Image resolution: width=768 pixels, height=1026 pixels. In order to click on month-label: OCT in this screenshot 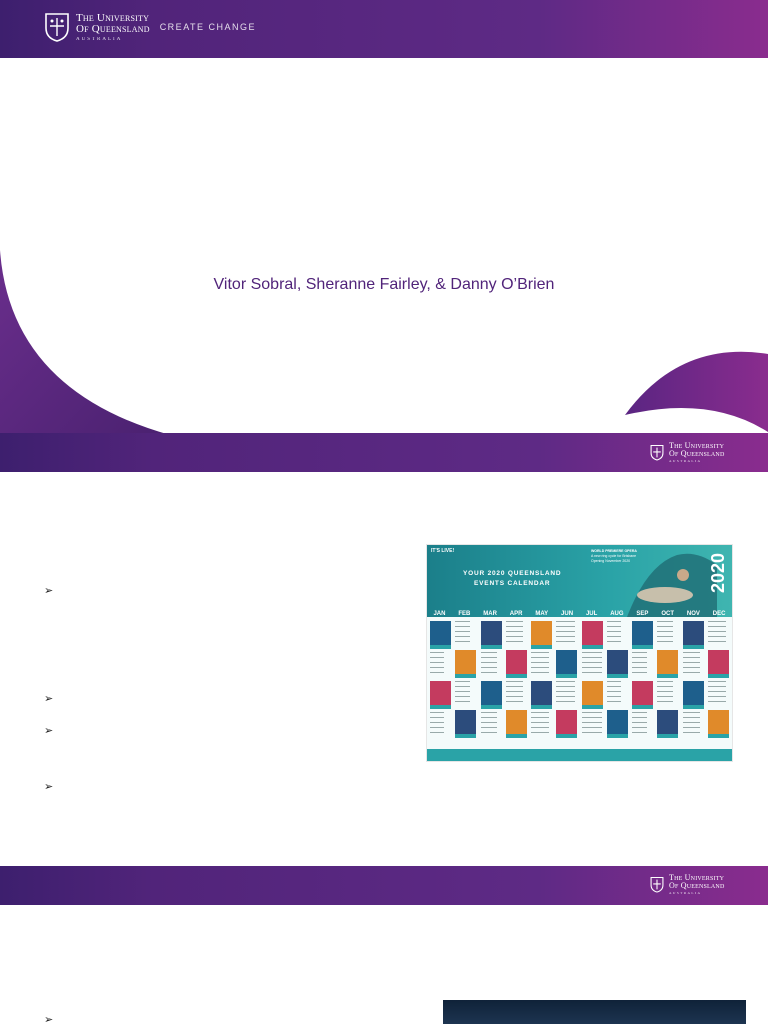, I will do `click(667, 614)`.